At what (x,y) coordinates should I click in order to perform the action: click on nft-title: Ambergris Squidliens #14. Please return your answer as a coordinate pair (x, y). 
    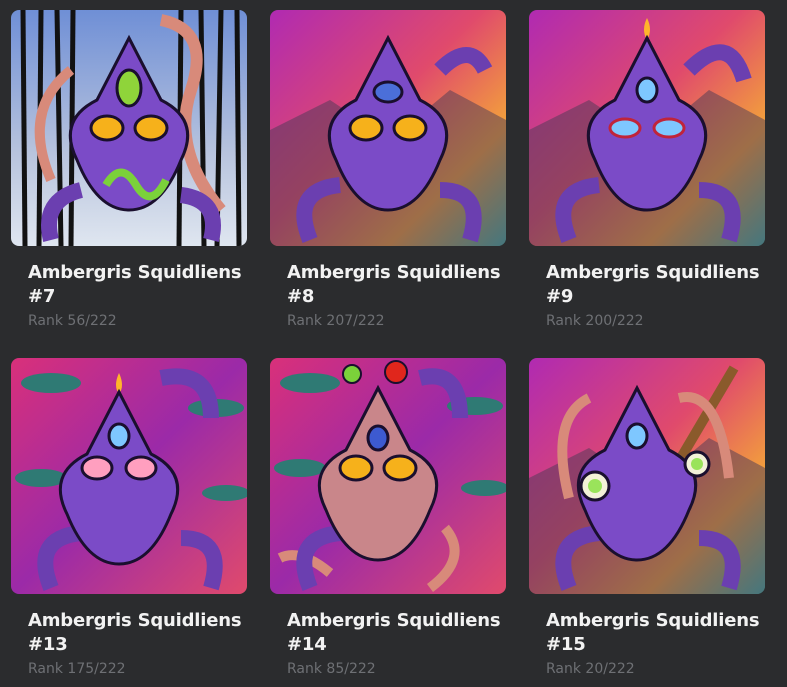
    Looking at the image, I should click on (394, 633).